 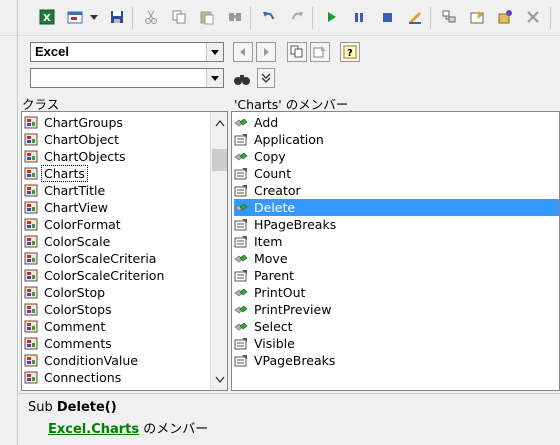 What do you see at coordinates (179, 17) in the screenshot?
I see `copy-icon` at bounding box center [179, 17].